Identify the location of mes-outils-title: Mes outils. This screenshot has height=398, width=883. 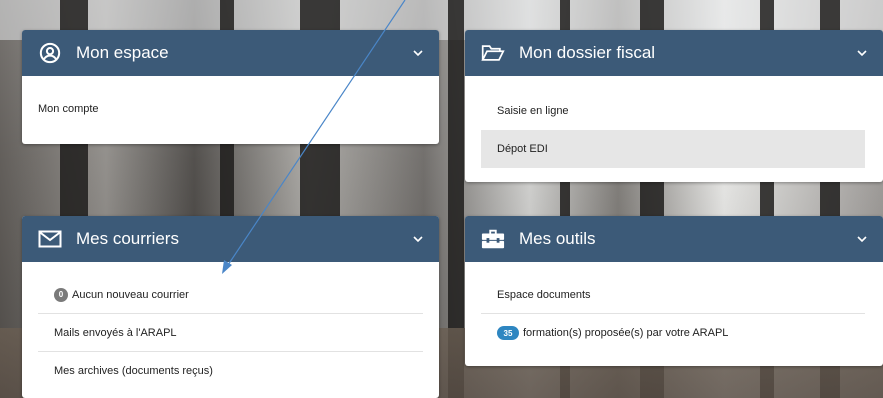
(557, 238).